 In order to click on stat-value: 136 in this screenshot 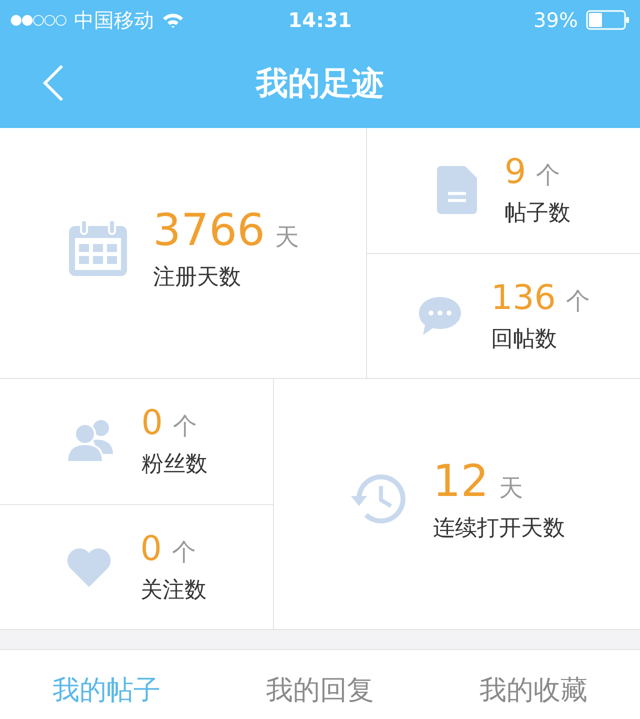, I will do `click(523, 298)`.